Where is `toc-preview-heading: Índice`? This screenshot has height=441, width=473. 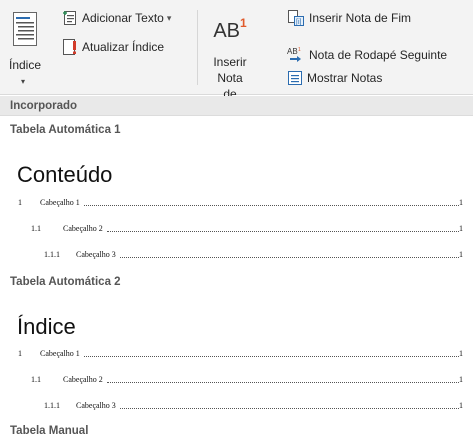
toc-preview-heading: Índice is located at coordinates (46, 326).